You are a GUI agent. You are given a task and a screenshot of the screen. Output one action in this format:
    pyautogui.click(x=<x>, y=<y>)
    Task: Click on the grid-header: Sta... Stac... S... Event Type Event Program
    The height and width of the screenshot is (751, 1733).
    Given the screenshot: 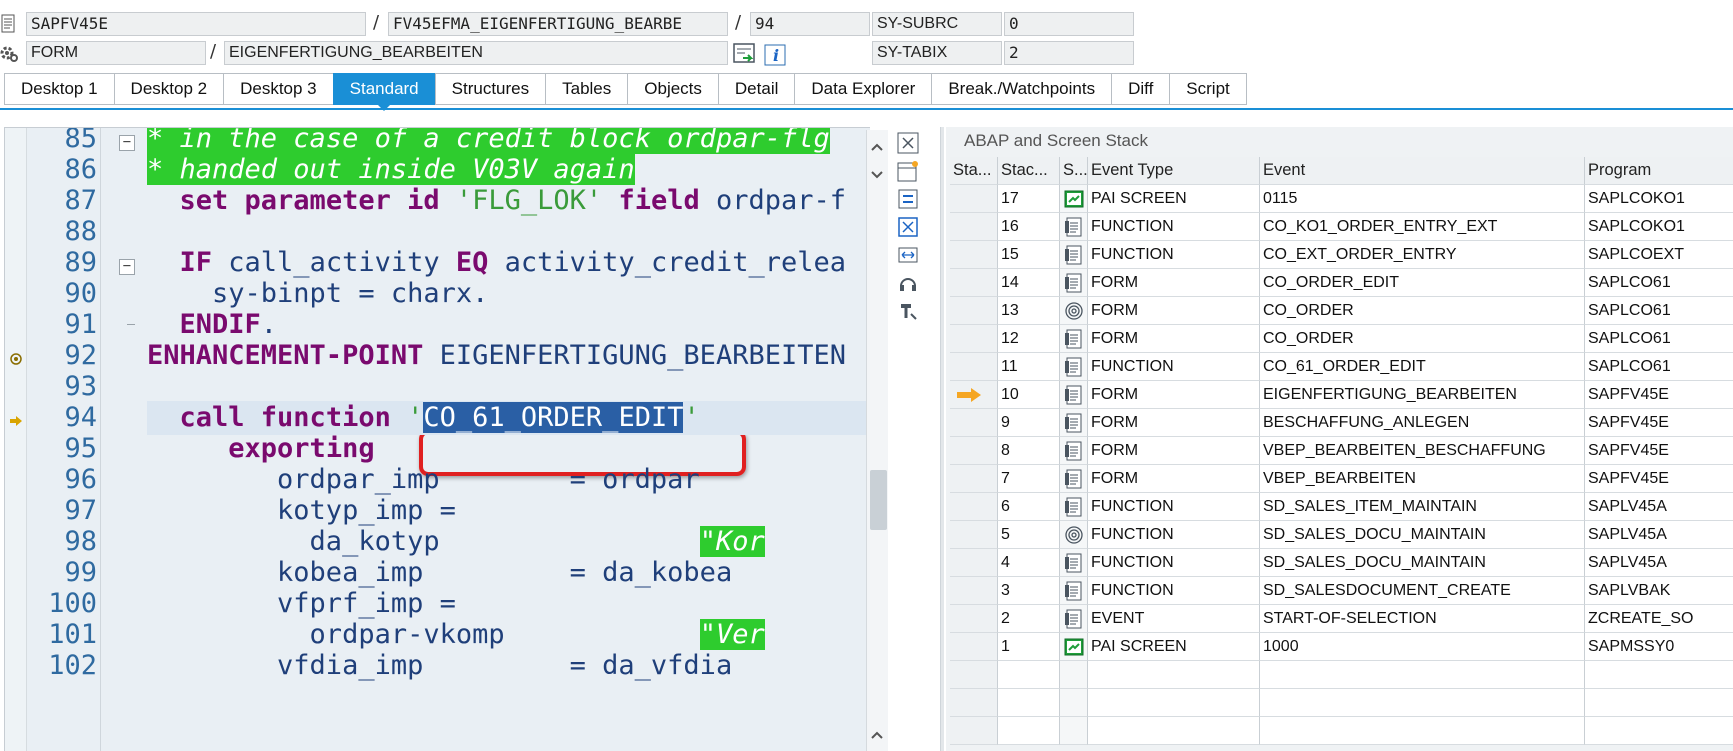 What is the action you would take?
    pyautogui.click(x=1341, y=171)
    